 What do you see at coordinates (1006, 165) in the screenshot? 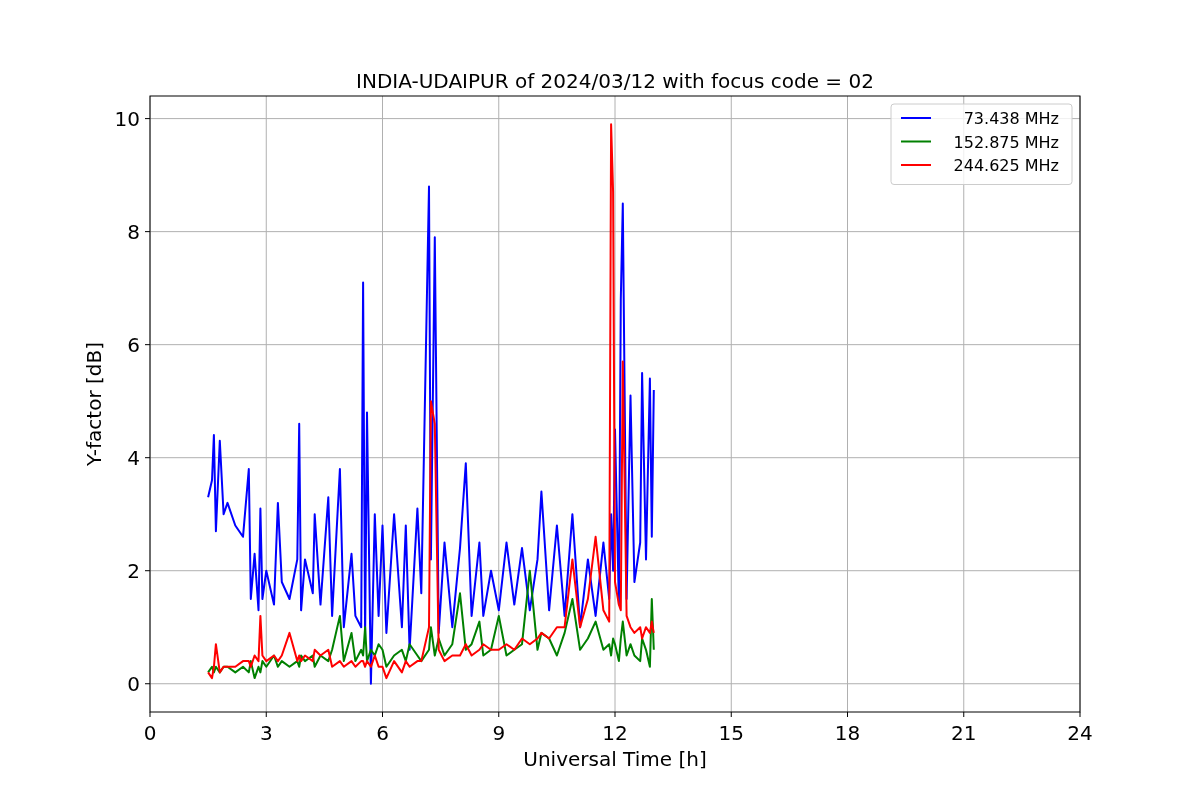
I see `legend-label: 244.625 MHz` at bounding box center [1006, 165].